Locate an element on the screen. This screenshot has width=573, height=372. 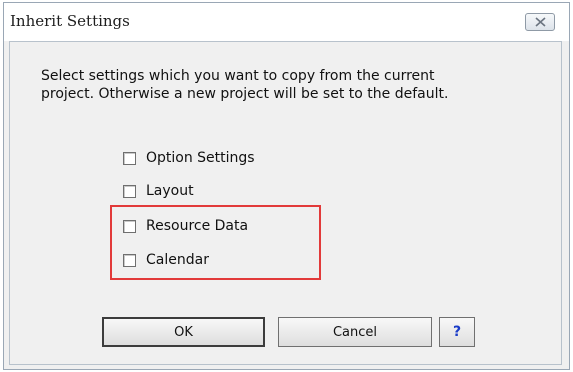
option-settings-row: Option Settings is located at coordinates (189, 158).